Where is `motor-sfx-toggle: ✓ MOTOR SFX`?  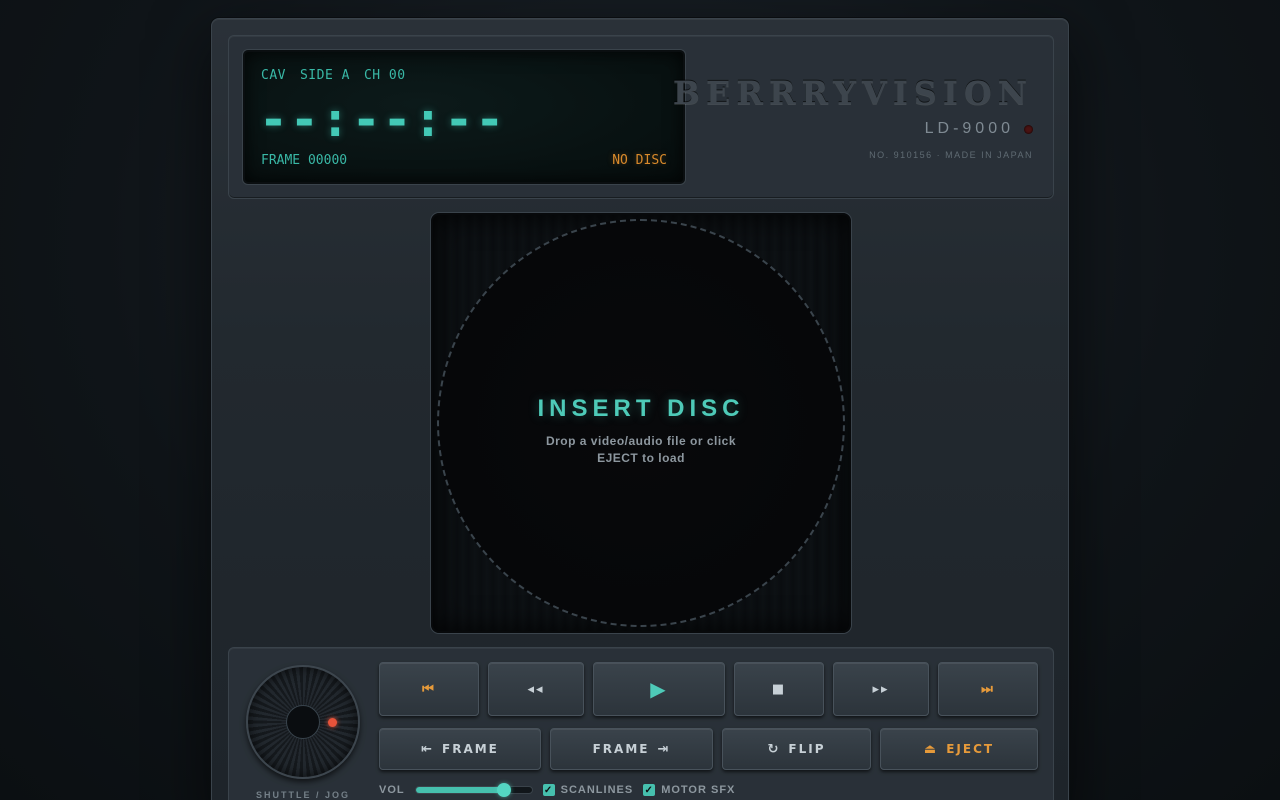 motor-sfx-toggle: ✓ MOTOR SFX is located at coordinates (689, 790).